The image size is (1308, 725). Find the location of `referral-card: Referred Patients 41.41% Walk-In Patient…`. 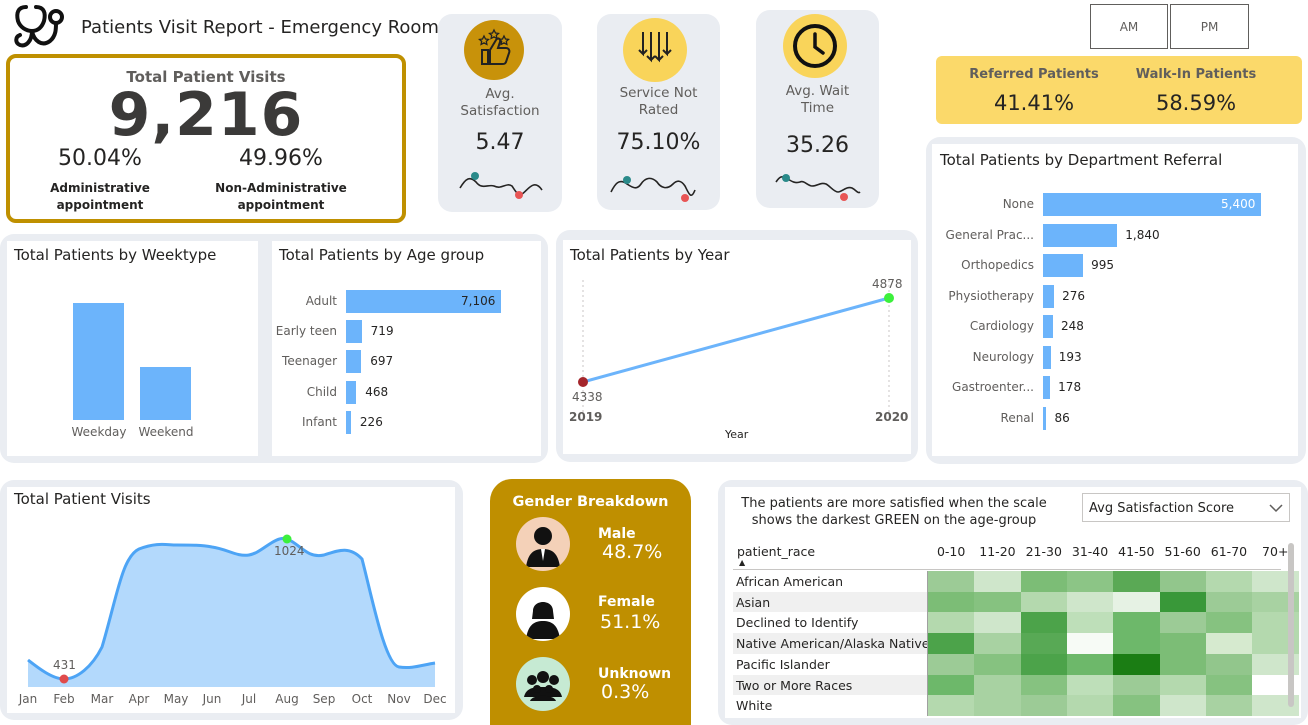

referral-card: Referred Patients 41.41% Walk-In Patient… is located at coordinates (1119, 90).